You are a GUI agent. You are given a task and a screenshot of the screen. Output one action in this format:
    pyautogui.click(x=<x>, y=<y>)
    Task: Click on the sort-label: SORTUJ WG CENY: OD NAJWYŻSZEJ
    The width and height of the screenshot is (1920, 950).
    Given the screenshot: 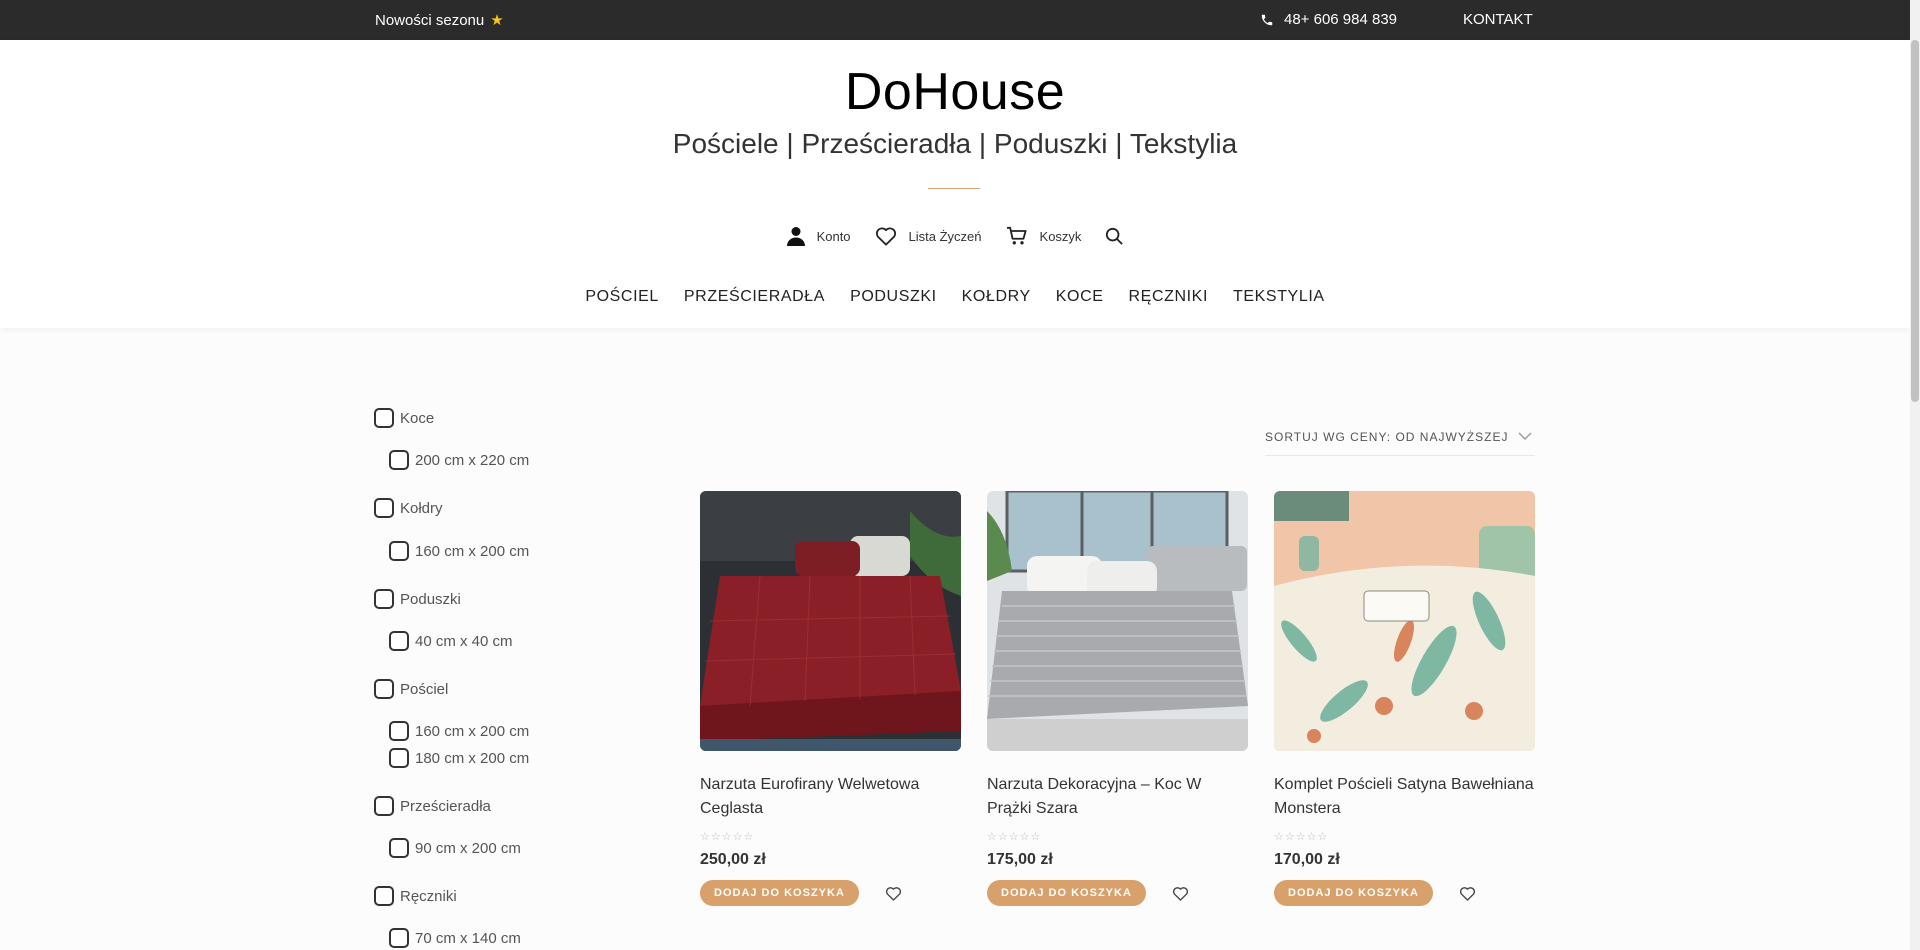 What is the action you would take?
    pyautogui.click(x=1387, y=437)
    